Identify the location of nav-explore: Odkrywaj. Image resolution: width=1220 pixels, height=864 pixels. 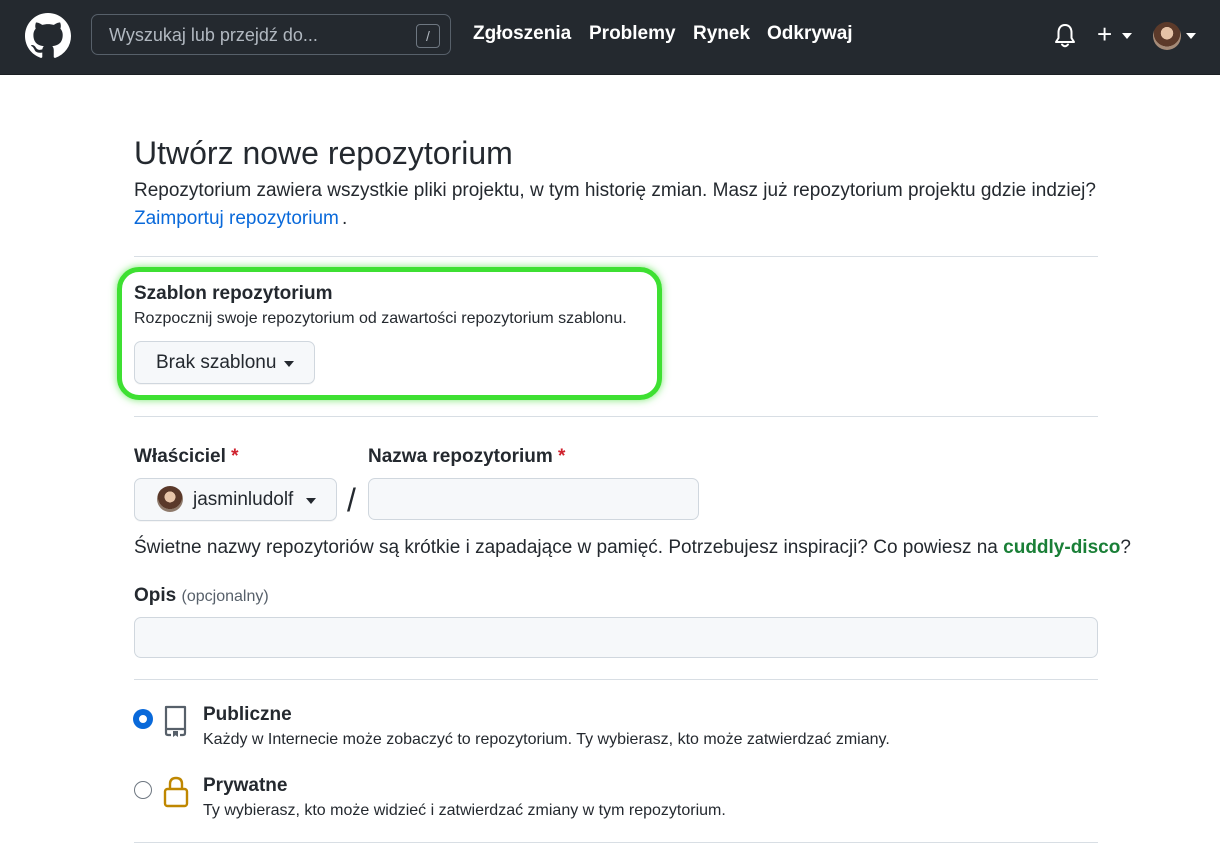
(810, 34).